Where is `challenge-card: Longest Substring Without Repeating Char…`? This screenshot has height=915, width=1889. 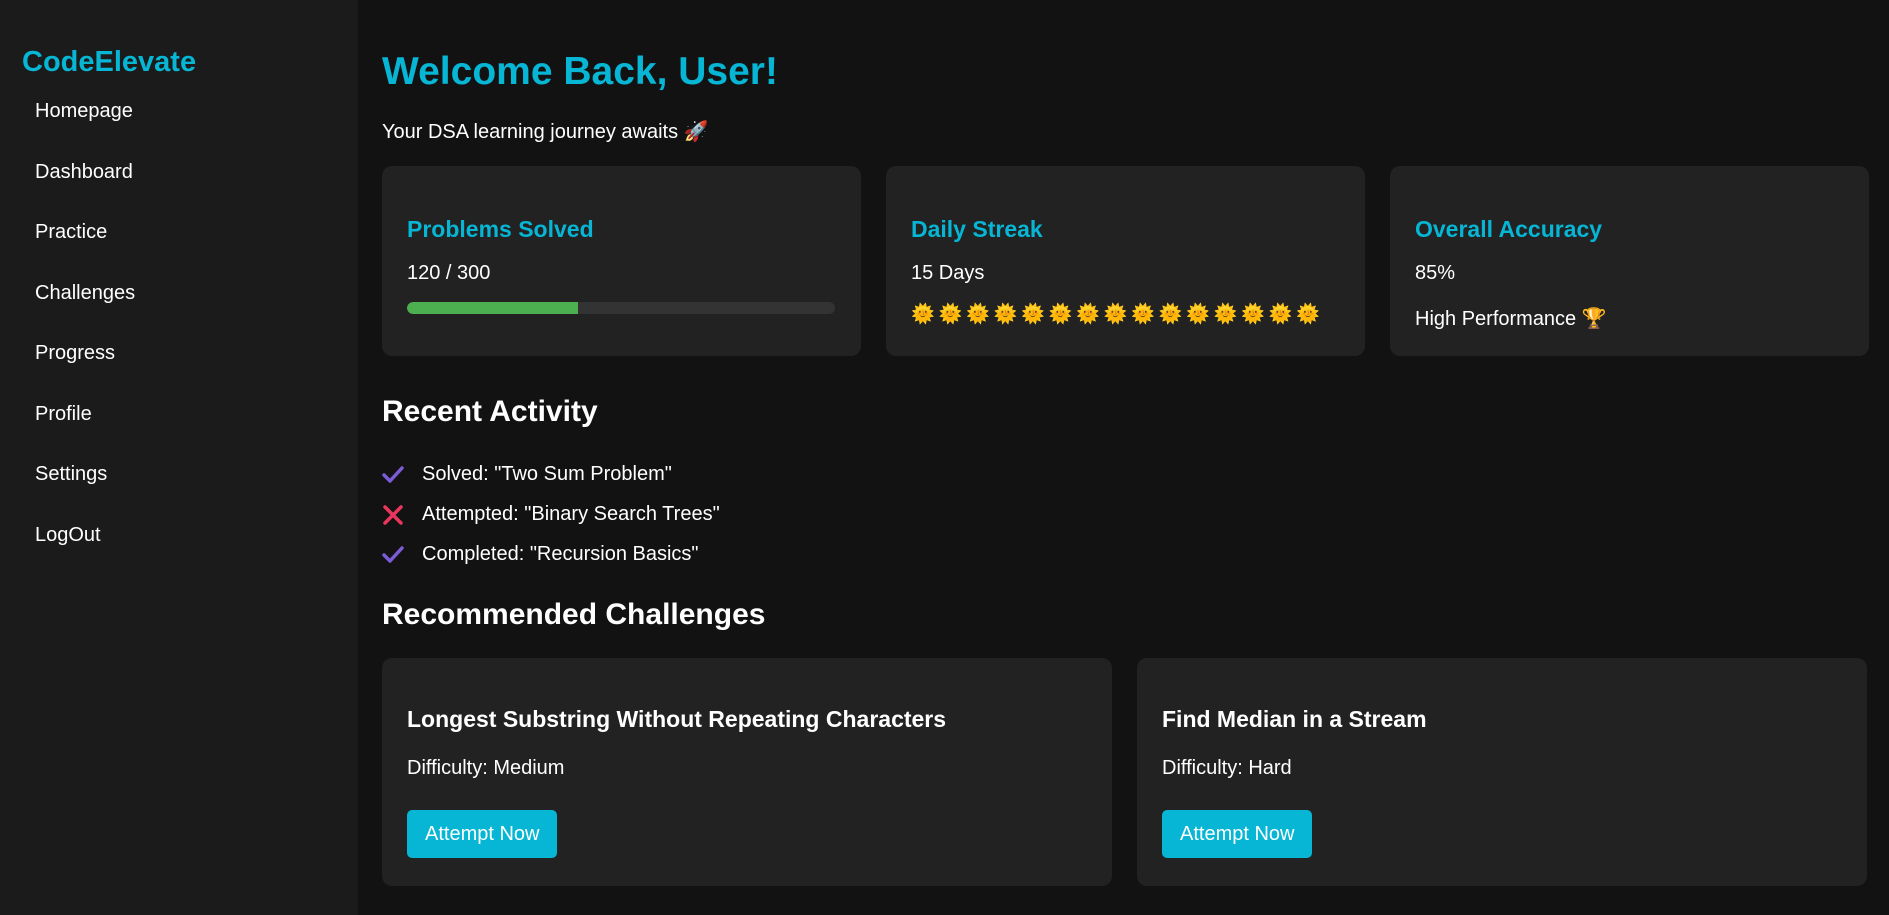
challenge-card: Longest Substring Without Repeating Char… is located at coordinates (747, 771).